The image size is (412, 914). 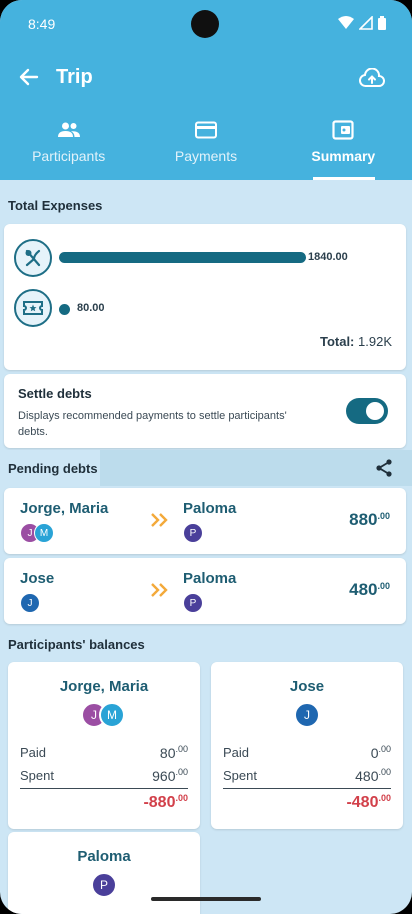 What do you see at coordinates (206, 899) in the screenshot?
I see `home-indicator` at bounding box center [206, 899].